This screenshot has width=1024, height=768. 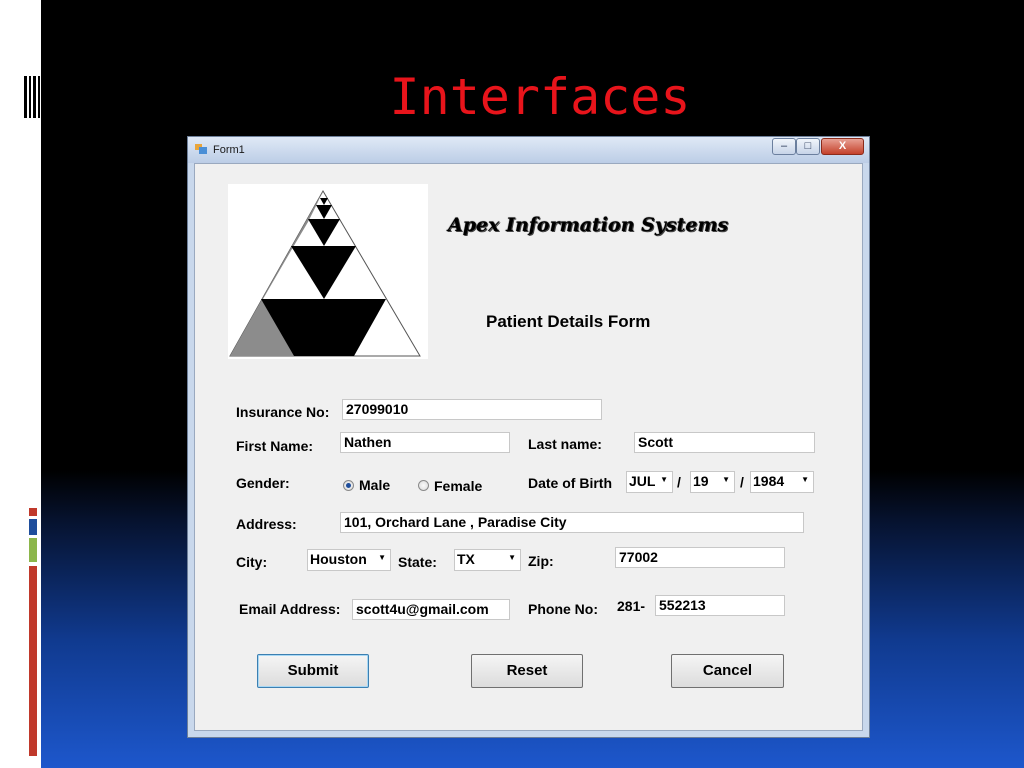 I want to click on gender-male-label: Male, so click(x=374, y=485).